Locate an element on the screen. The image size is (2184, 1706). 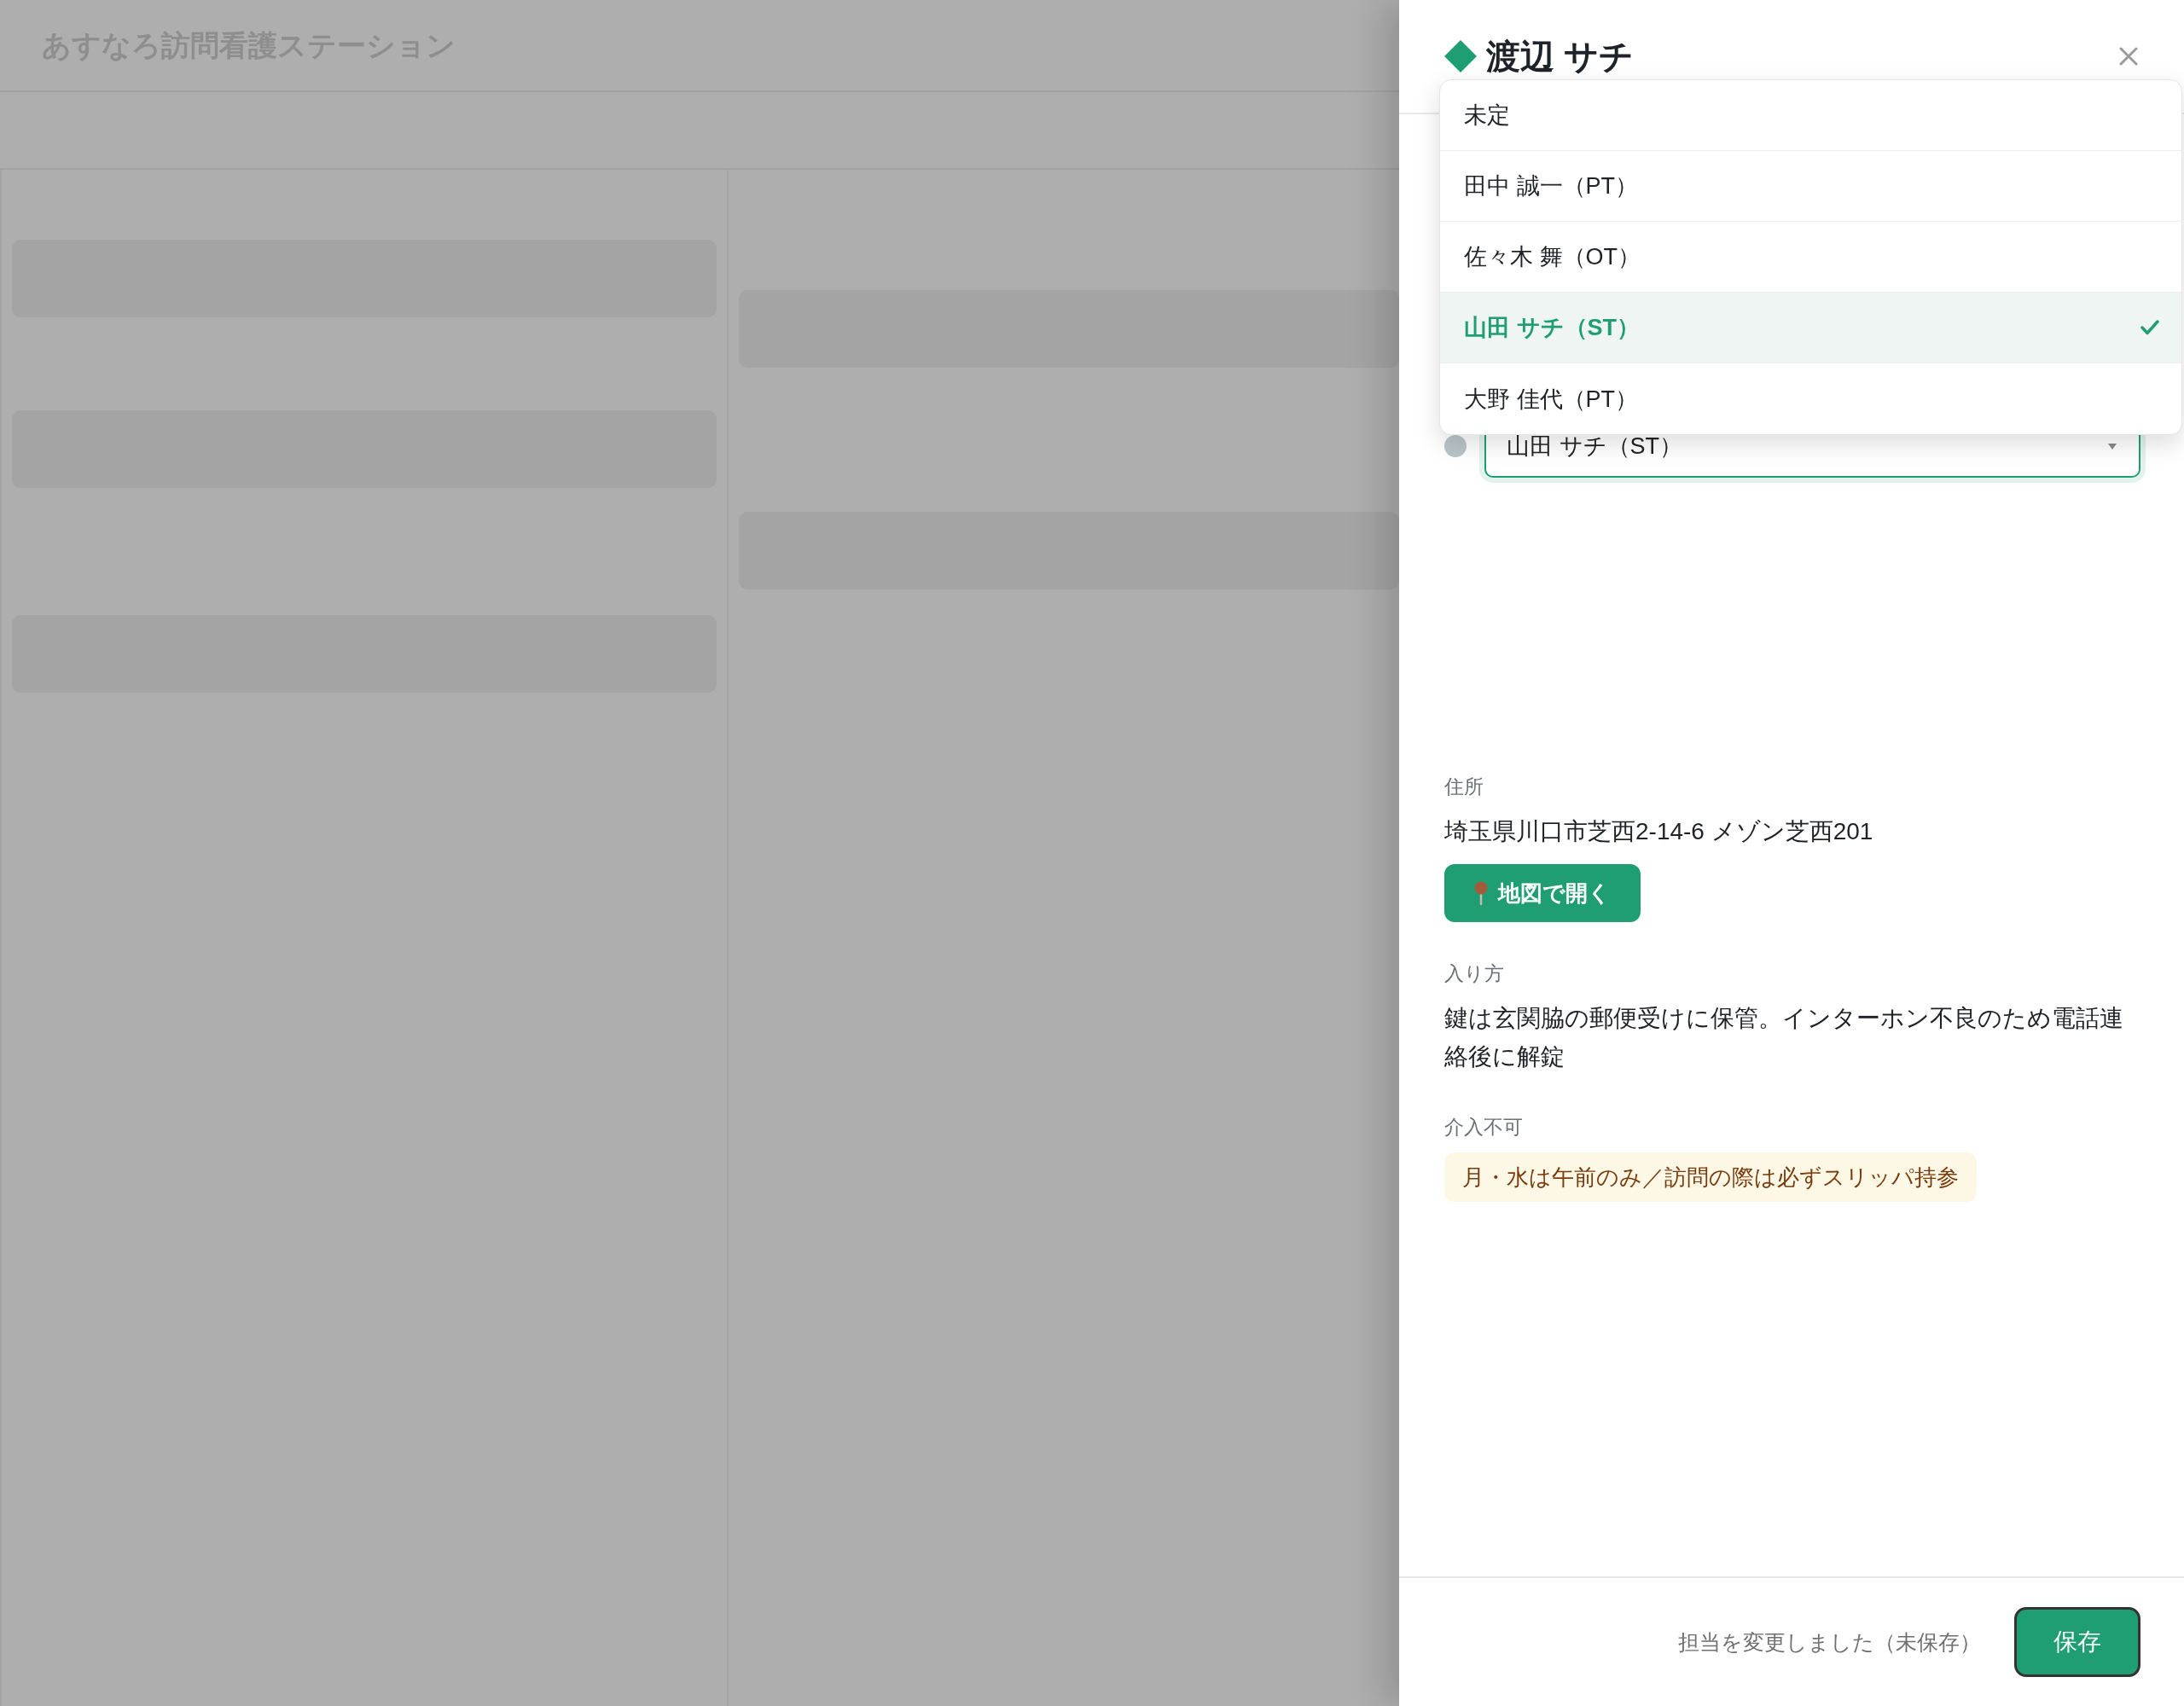
close-icon is located at coordinates (2128, 57).